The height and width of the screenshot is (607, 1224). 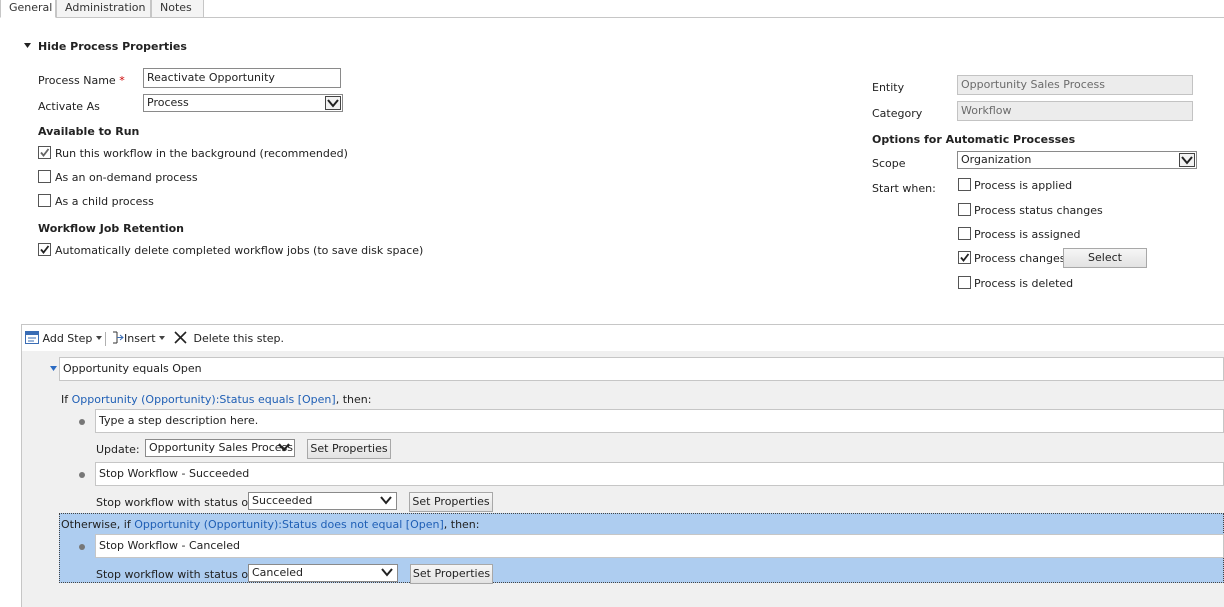 What do you see at coordinates (659, 546) in the screenshot?
I see `stop-canceled-title-field: Stop Workflow - Canceled` at bounding box center [659, 546].